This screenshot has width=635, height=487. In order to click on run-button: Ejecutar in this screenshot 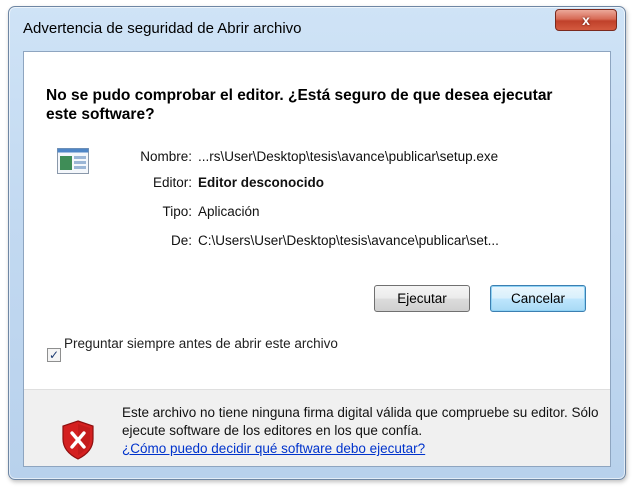, I will do `click(422, 298)`.